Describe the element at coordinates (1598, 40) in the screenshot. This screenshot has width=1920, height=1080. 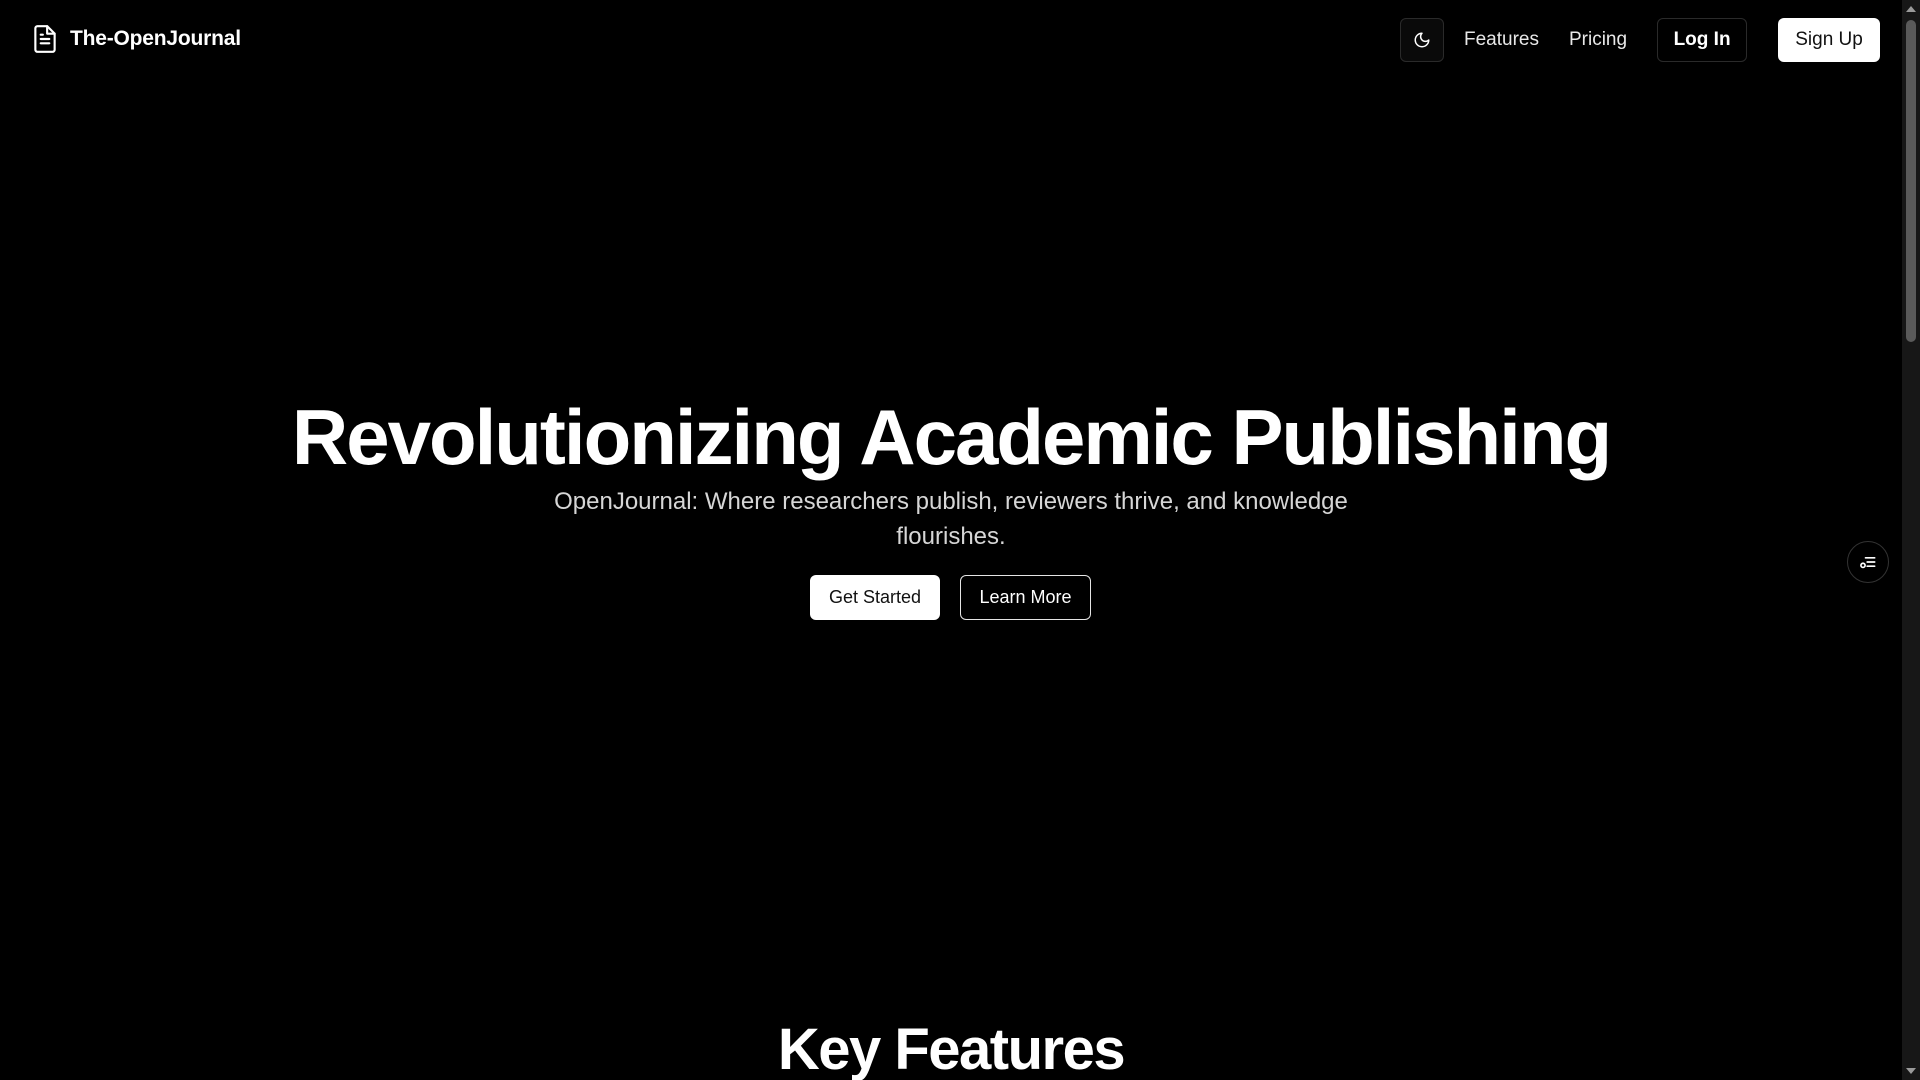
I see `nav-link-pricing: Pricing` at that location.